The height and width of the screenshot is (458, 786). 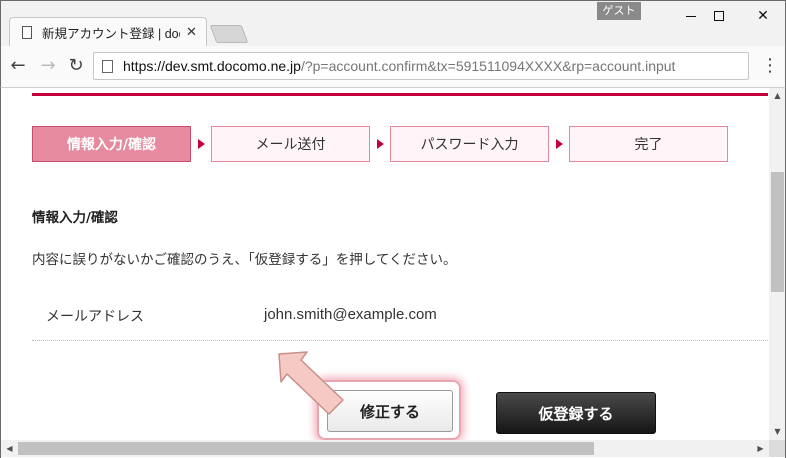 What do you see at coordinates (777, 432) in the screenshot?
I see `scroll-down-icon: ▼` at bounding box center [777, 432].